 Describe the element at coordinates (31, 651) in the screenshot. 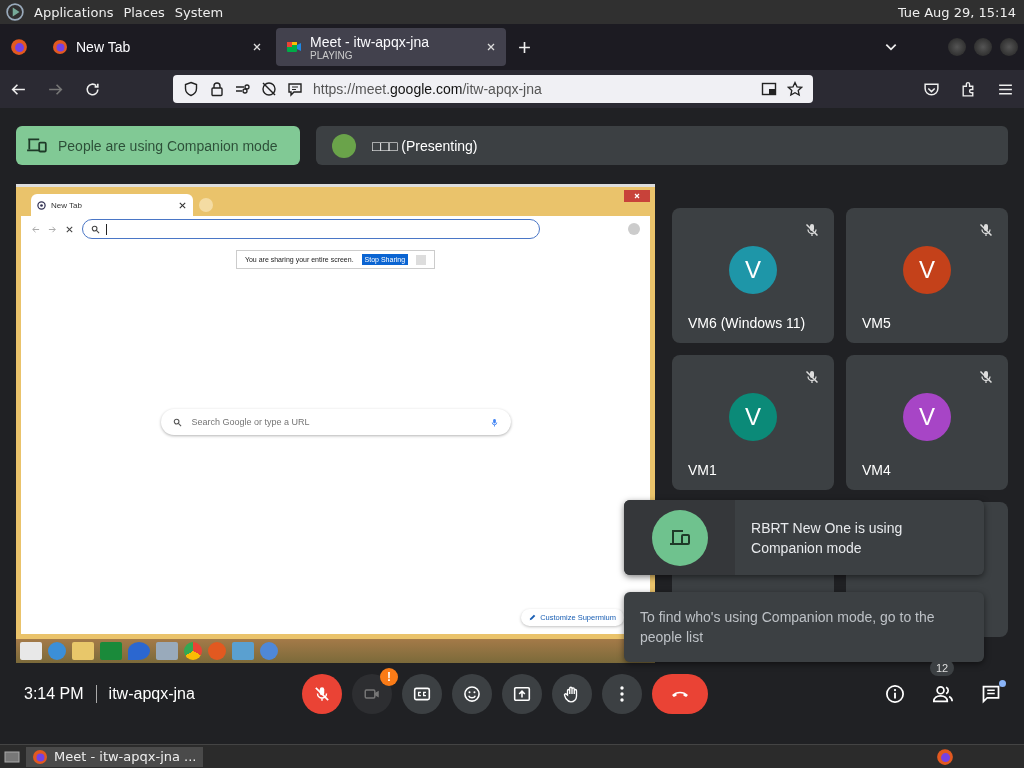

I see `start-button` at that location.